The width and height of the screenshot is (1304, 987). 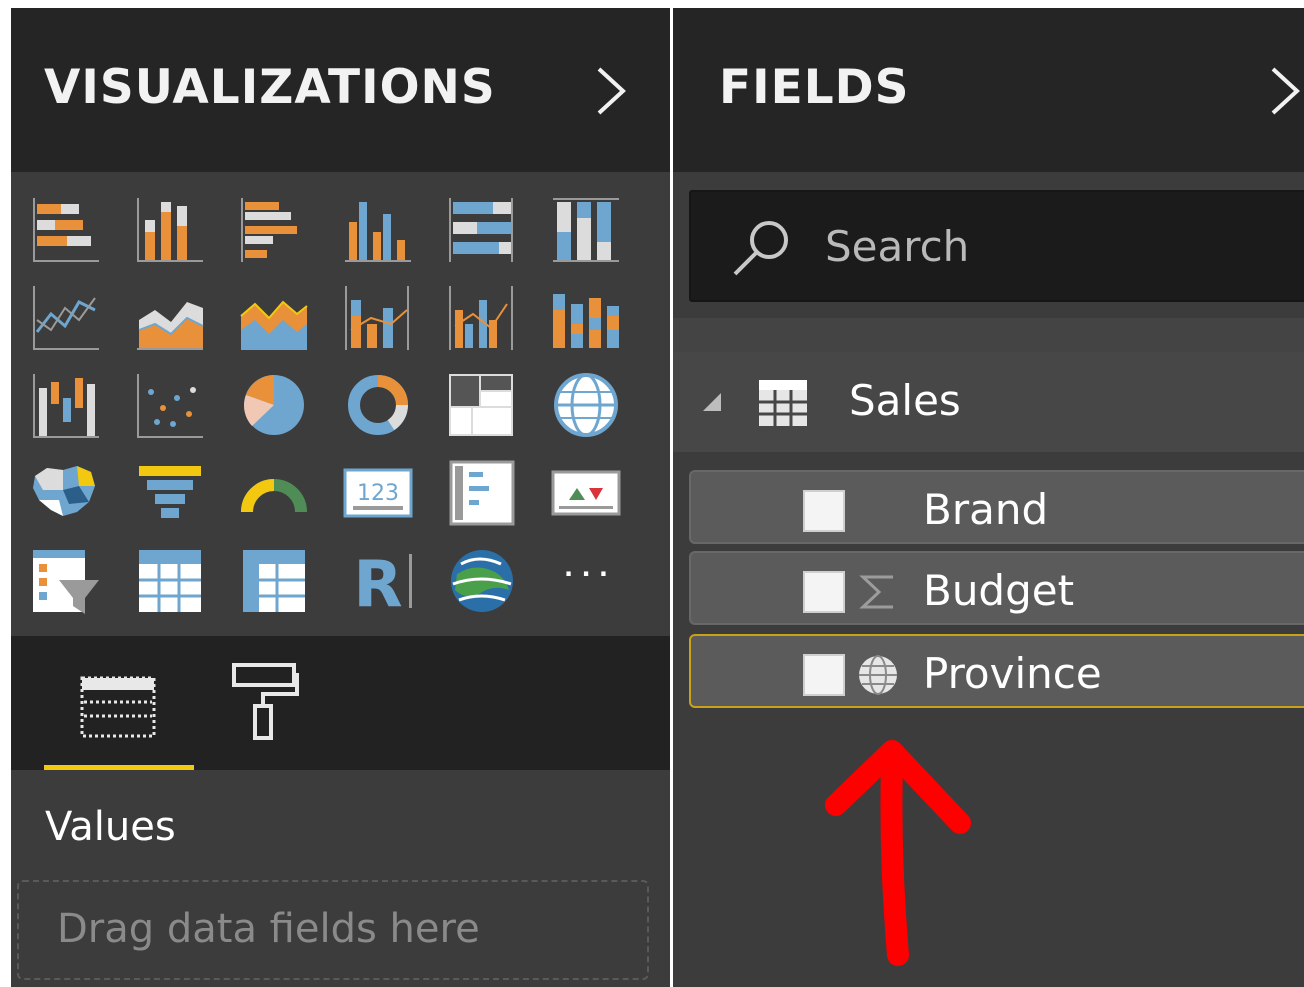 What do you see at coordinates (814, 87) in the screenshot?
I see `fields-title: FIELDS` at bounding box center [814, 87].